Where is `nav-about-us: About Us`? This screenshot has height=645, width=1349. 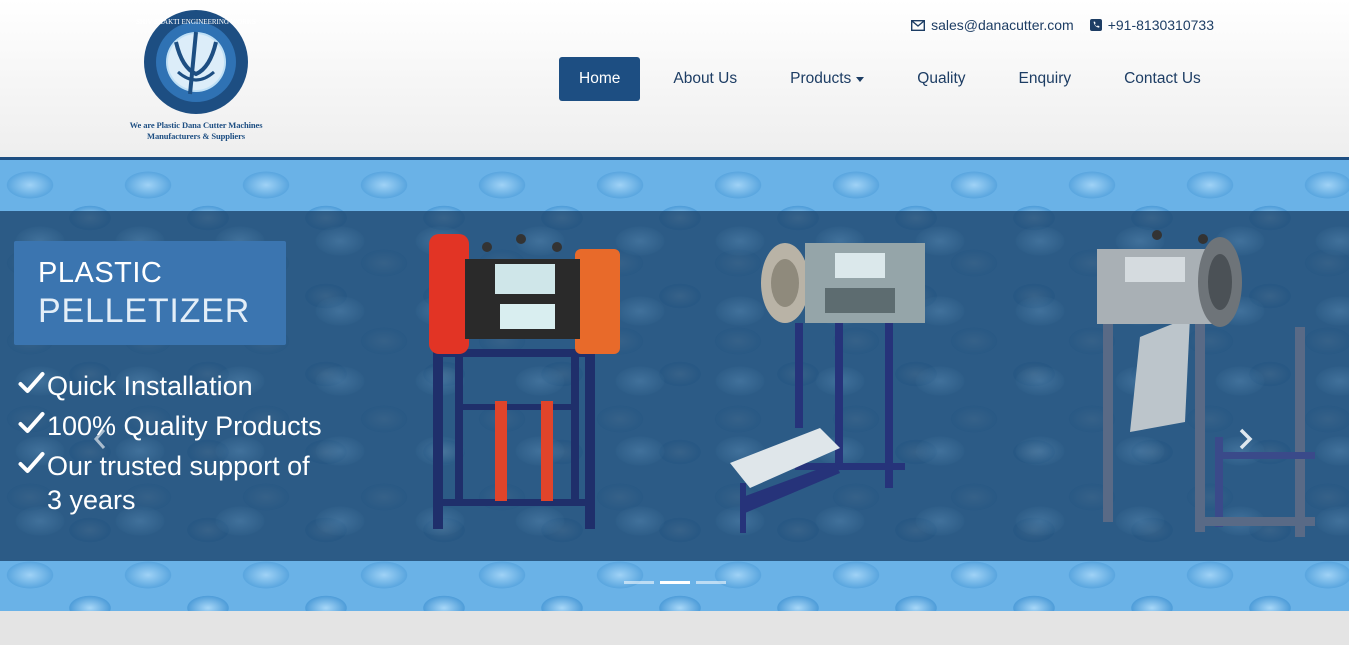
nav-about-us: About Us is located at coordinates (705, 79).